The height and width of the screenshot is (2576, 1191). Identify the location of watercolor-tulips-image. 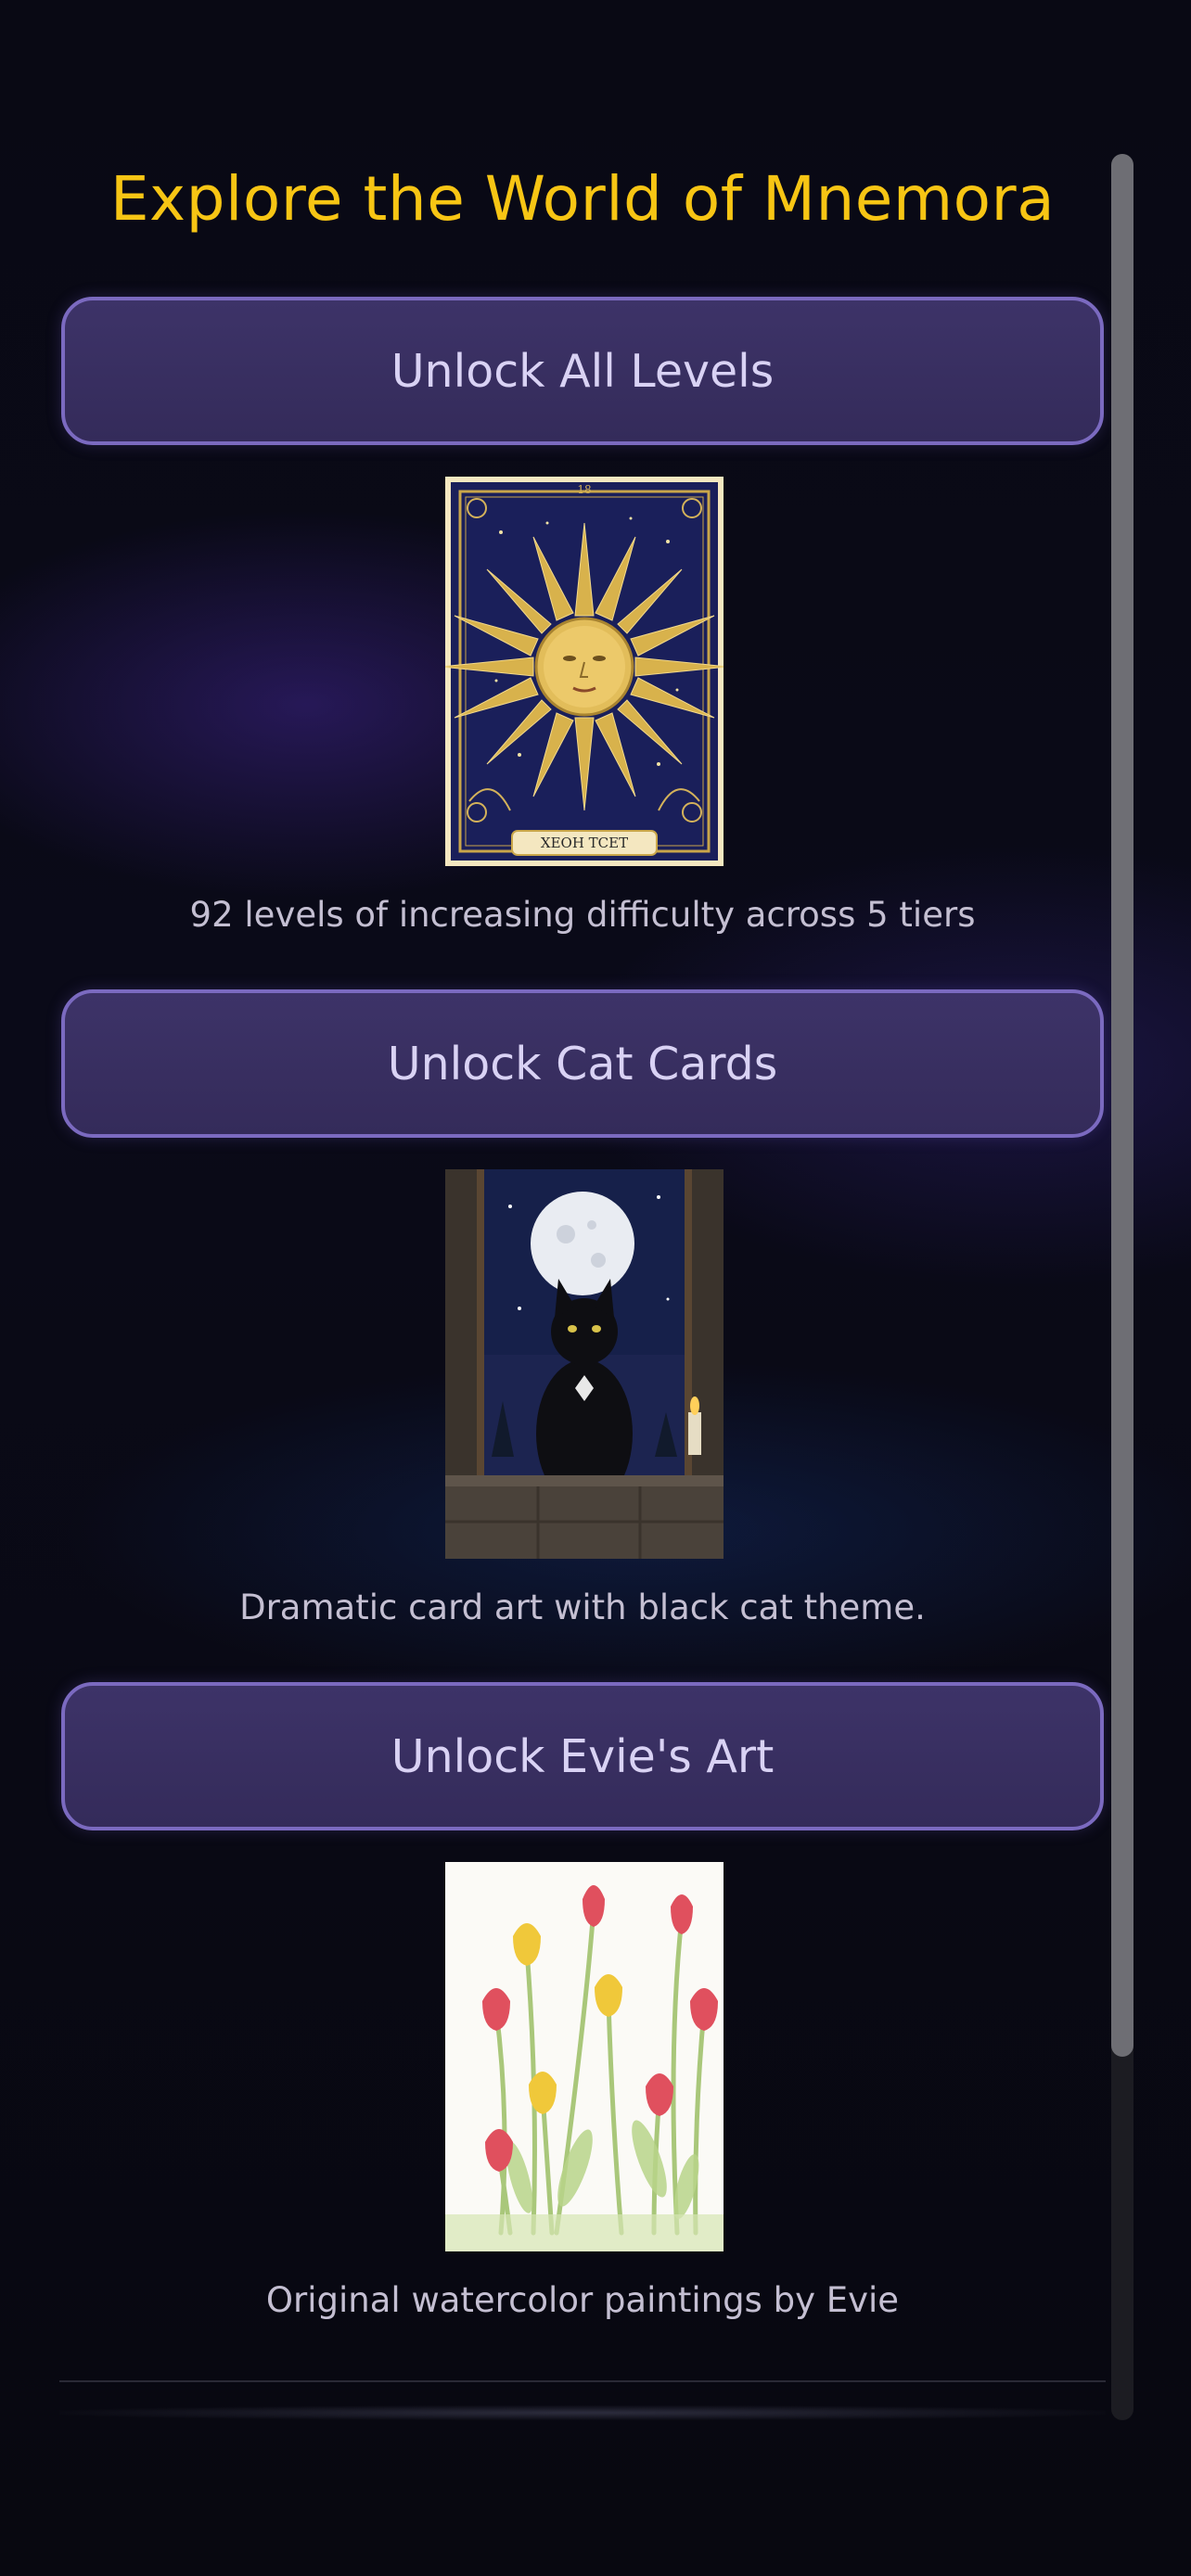
(584, 2057).